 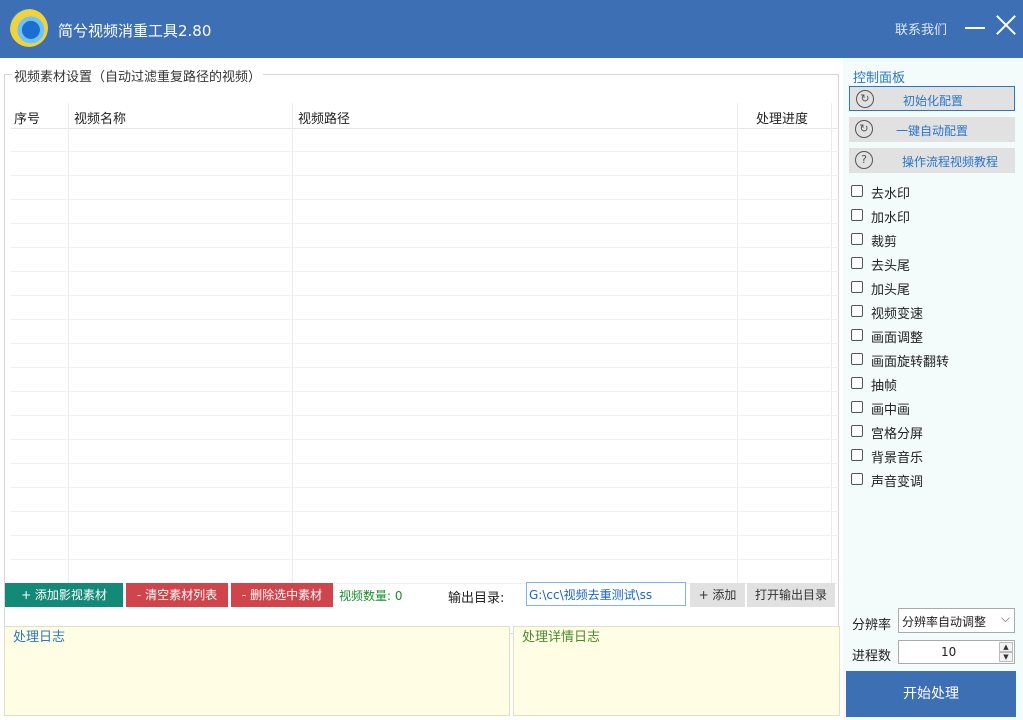 What do you see at coordinates (177, 595) in the screenshot?
I see `clear-list-button: - 清空素材列表` at bounding box center [177, 595].